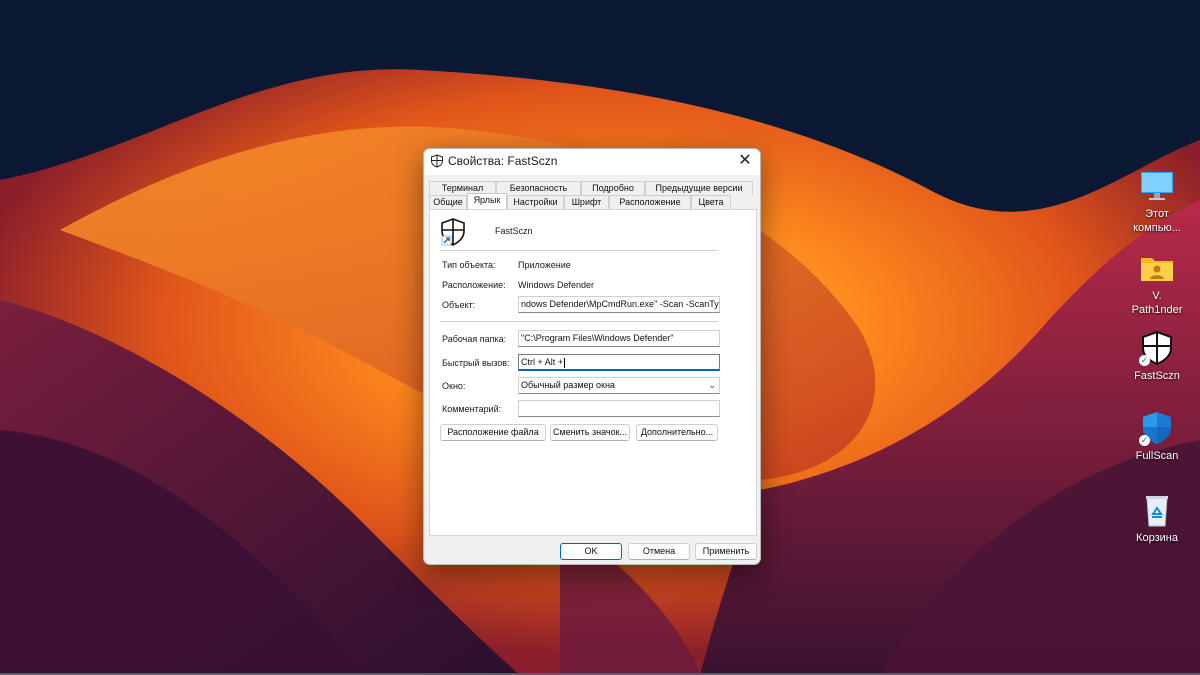 Image resolution: width=1200 pixels, height=675 pixels. What do you see at coordinates (565, 362) in the screenshot?
I see `text-caret` at bounding box center [565, 362].